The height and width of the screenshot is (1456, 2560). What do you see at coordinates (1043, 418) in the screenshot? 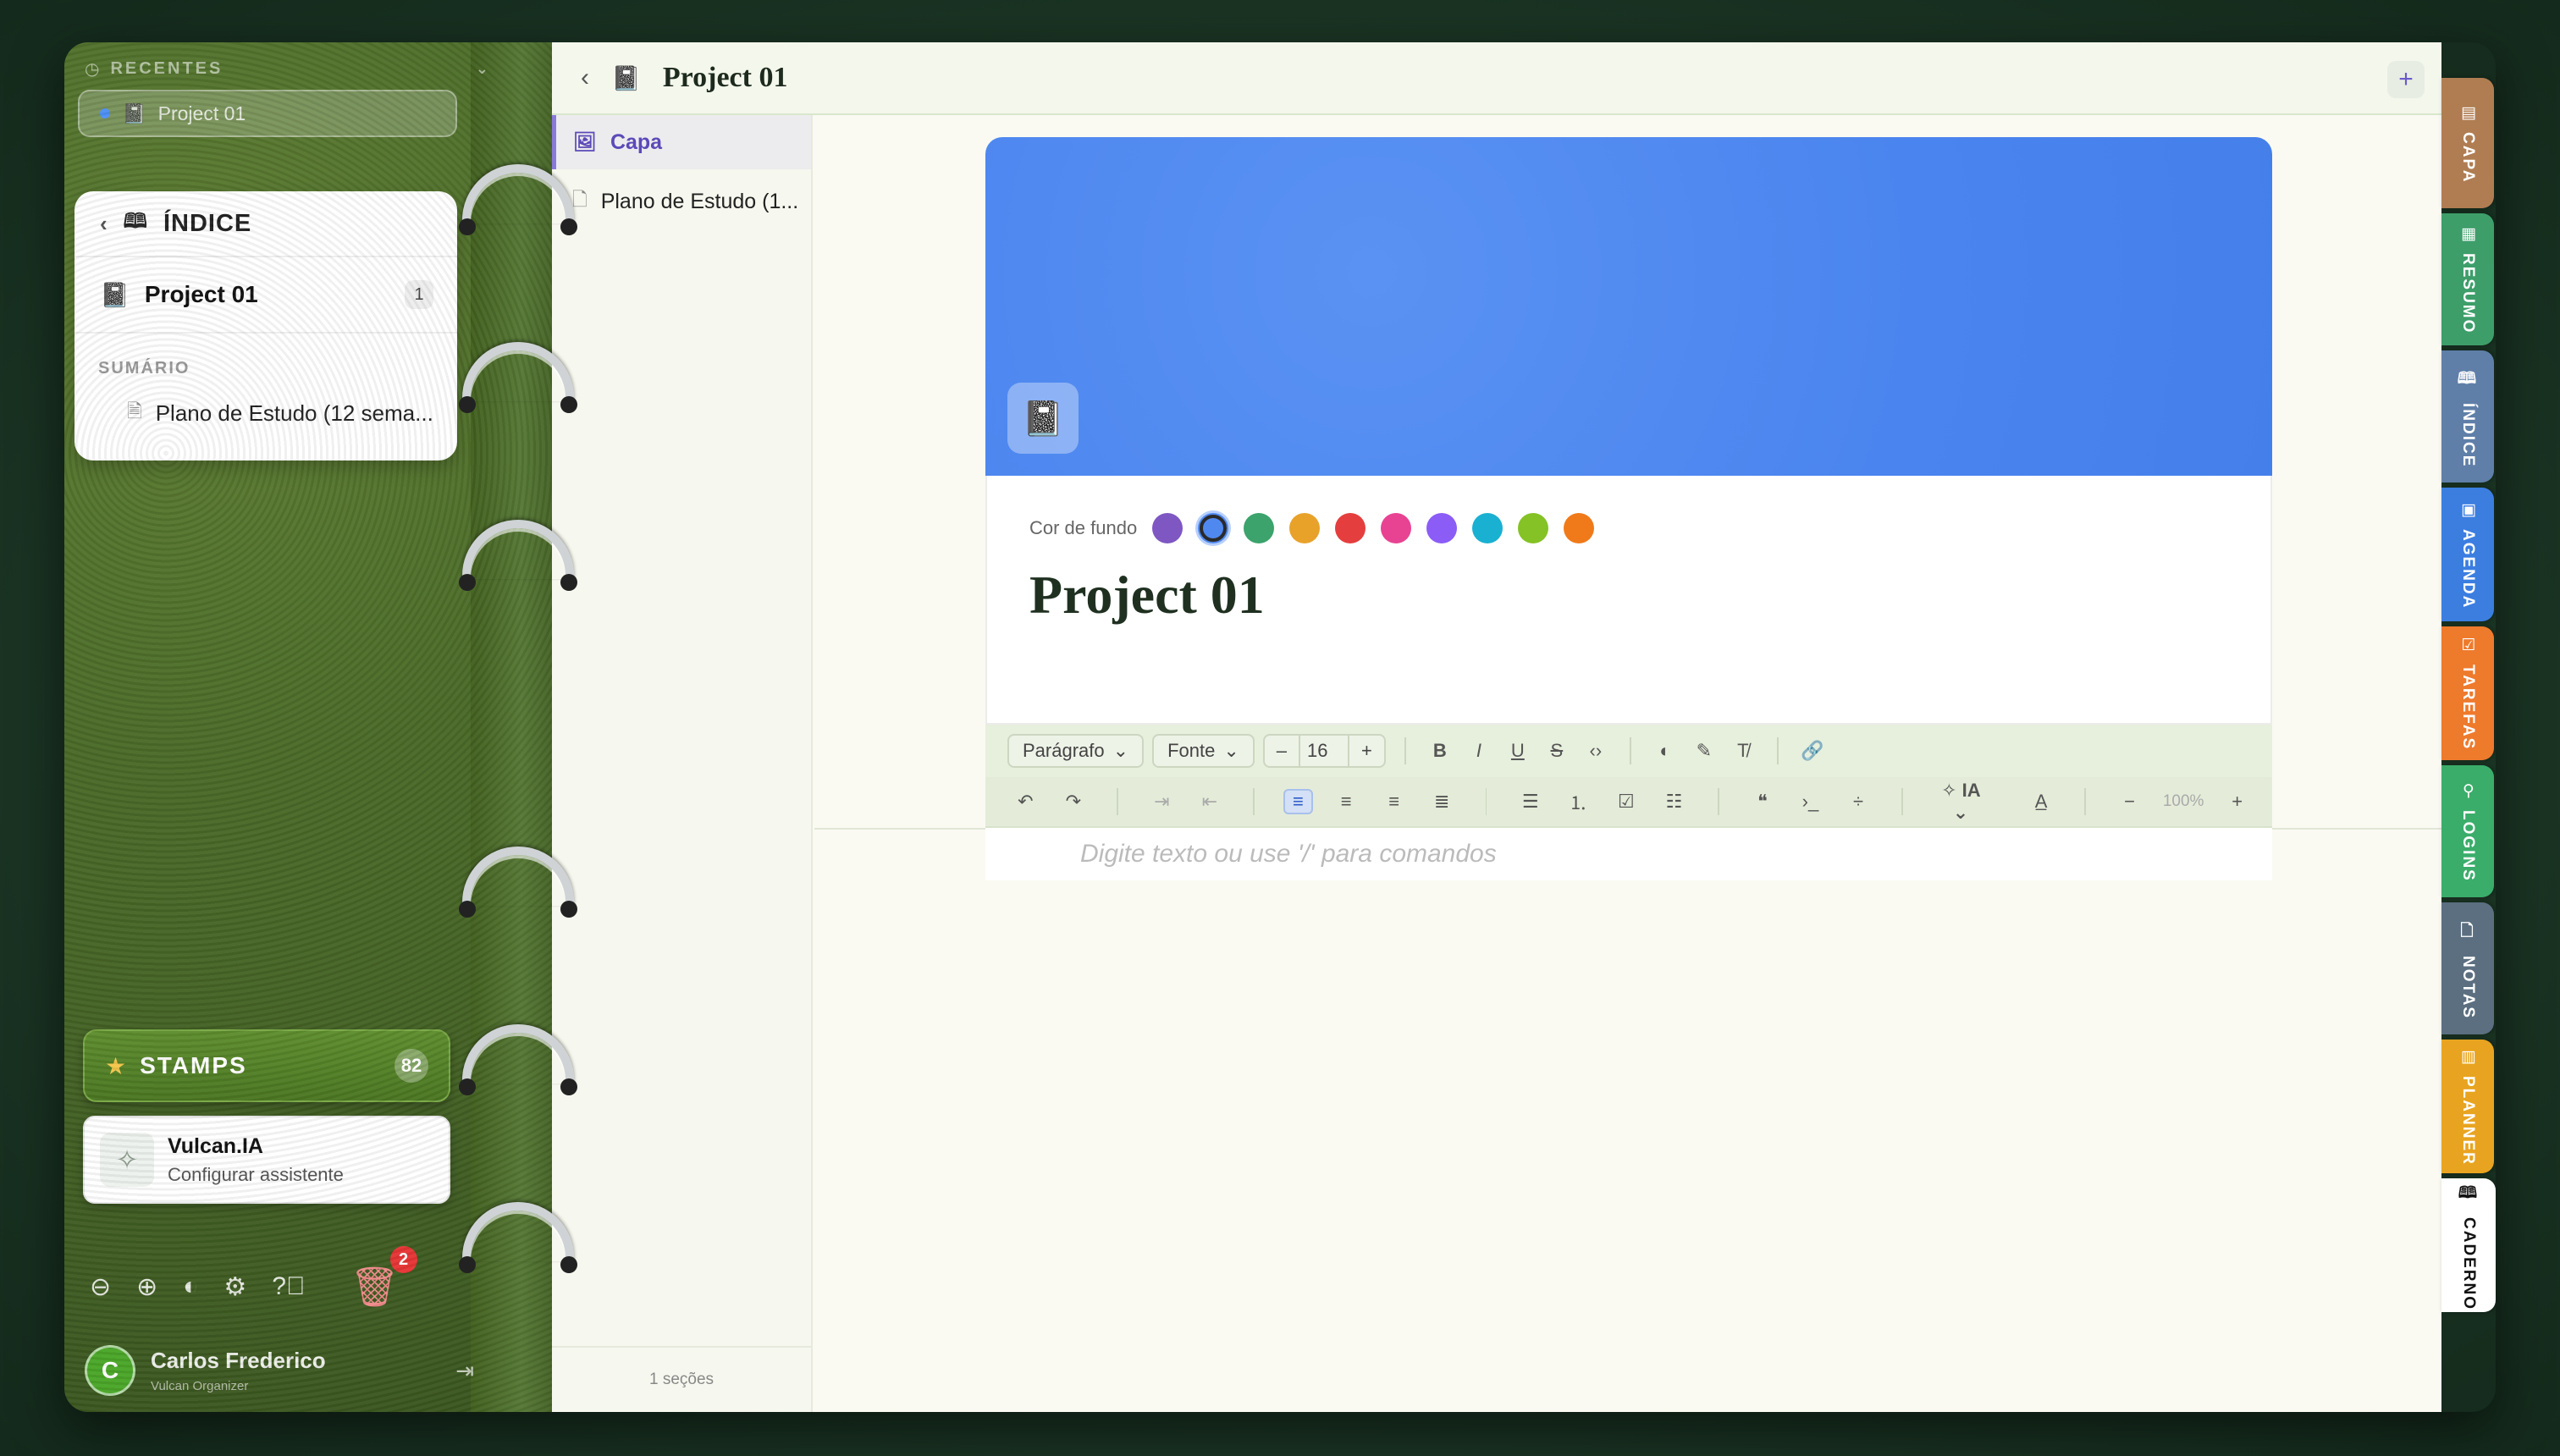
I see `notebook-cover-icon: 📓` at bounding box center [1043, 418].